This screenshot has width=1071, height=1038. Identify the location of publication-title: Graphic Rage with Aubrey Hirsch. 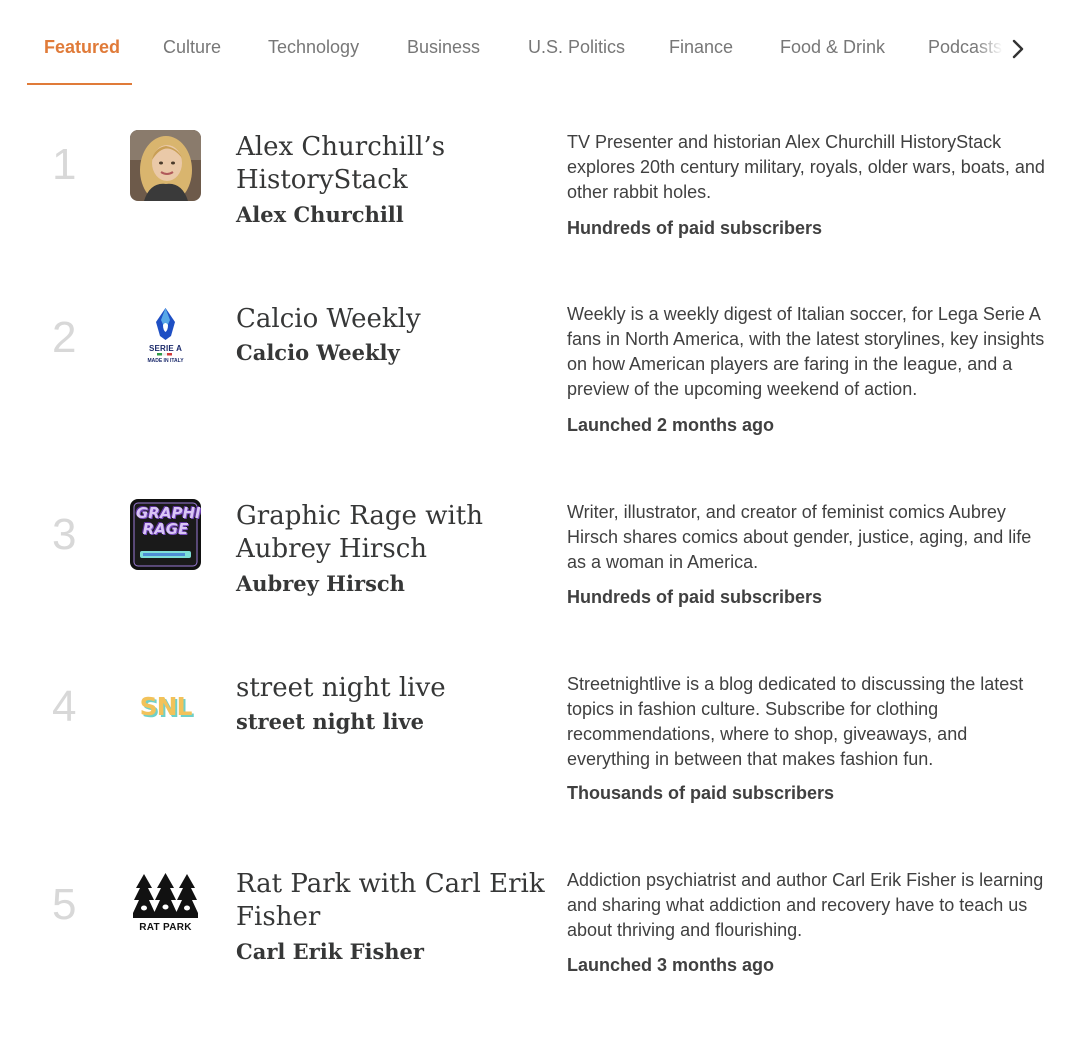
(396, 533).